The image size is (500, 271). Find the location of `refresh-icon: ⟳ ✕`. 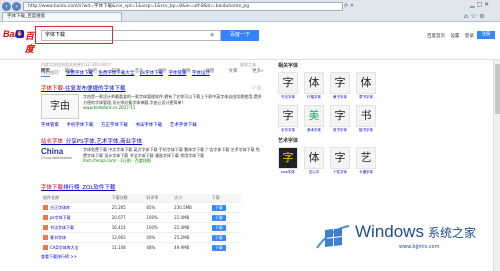

refresh-icon: ⟳ ✕ is located at coordinates (349, 6).